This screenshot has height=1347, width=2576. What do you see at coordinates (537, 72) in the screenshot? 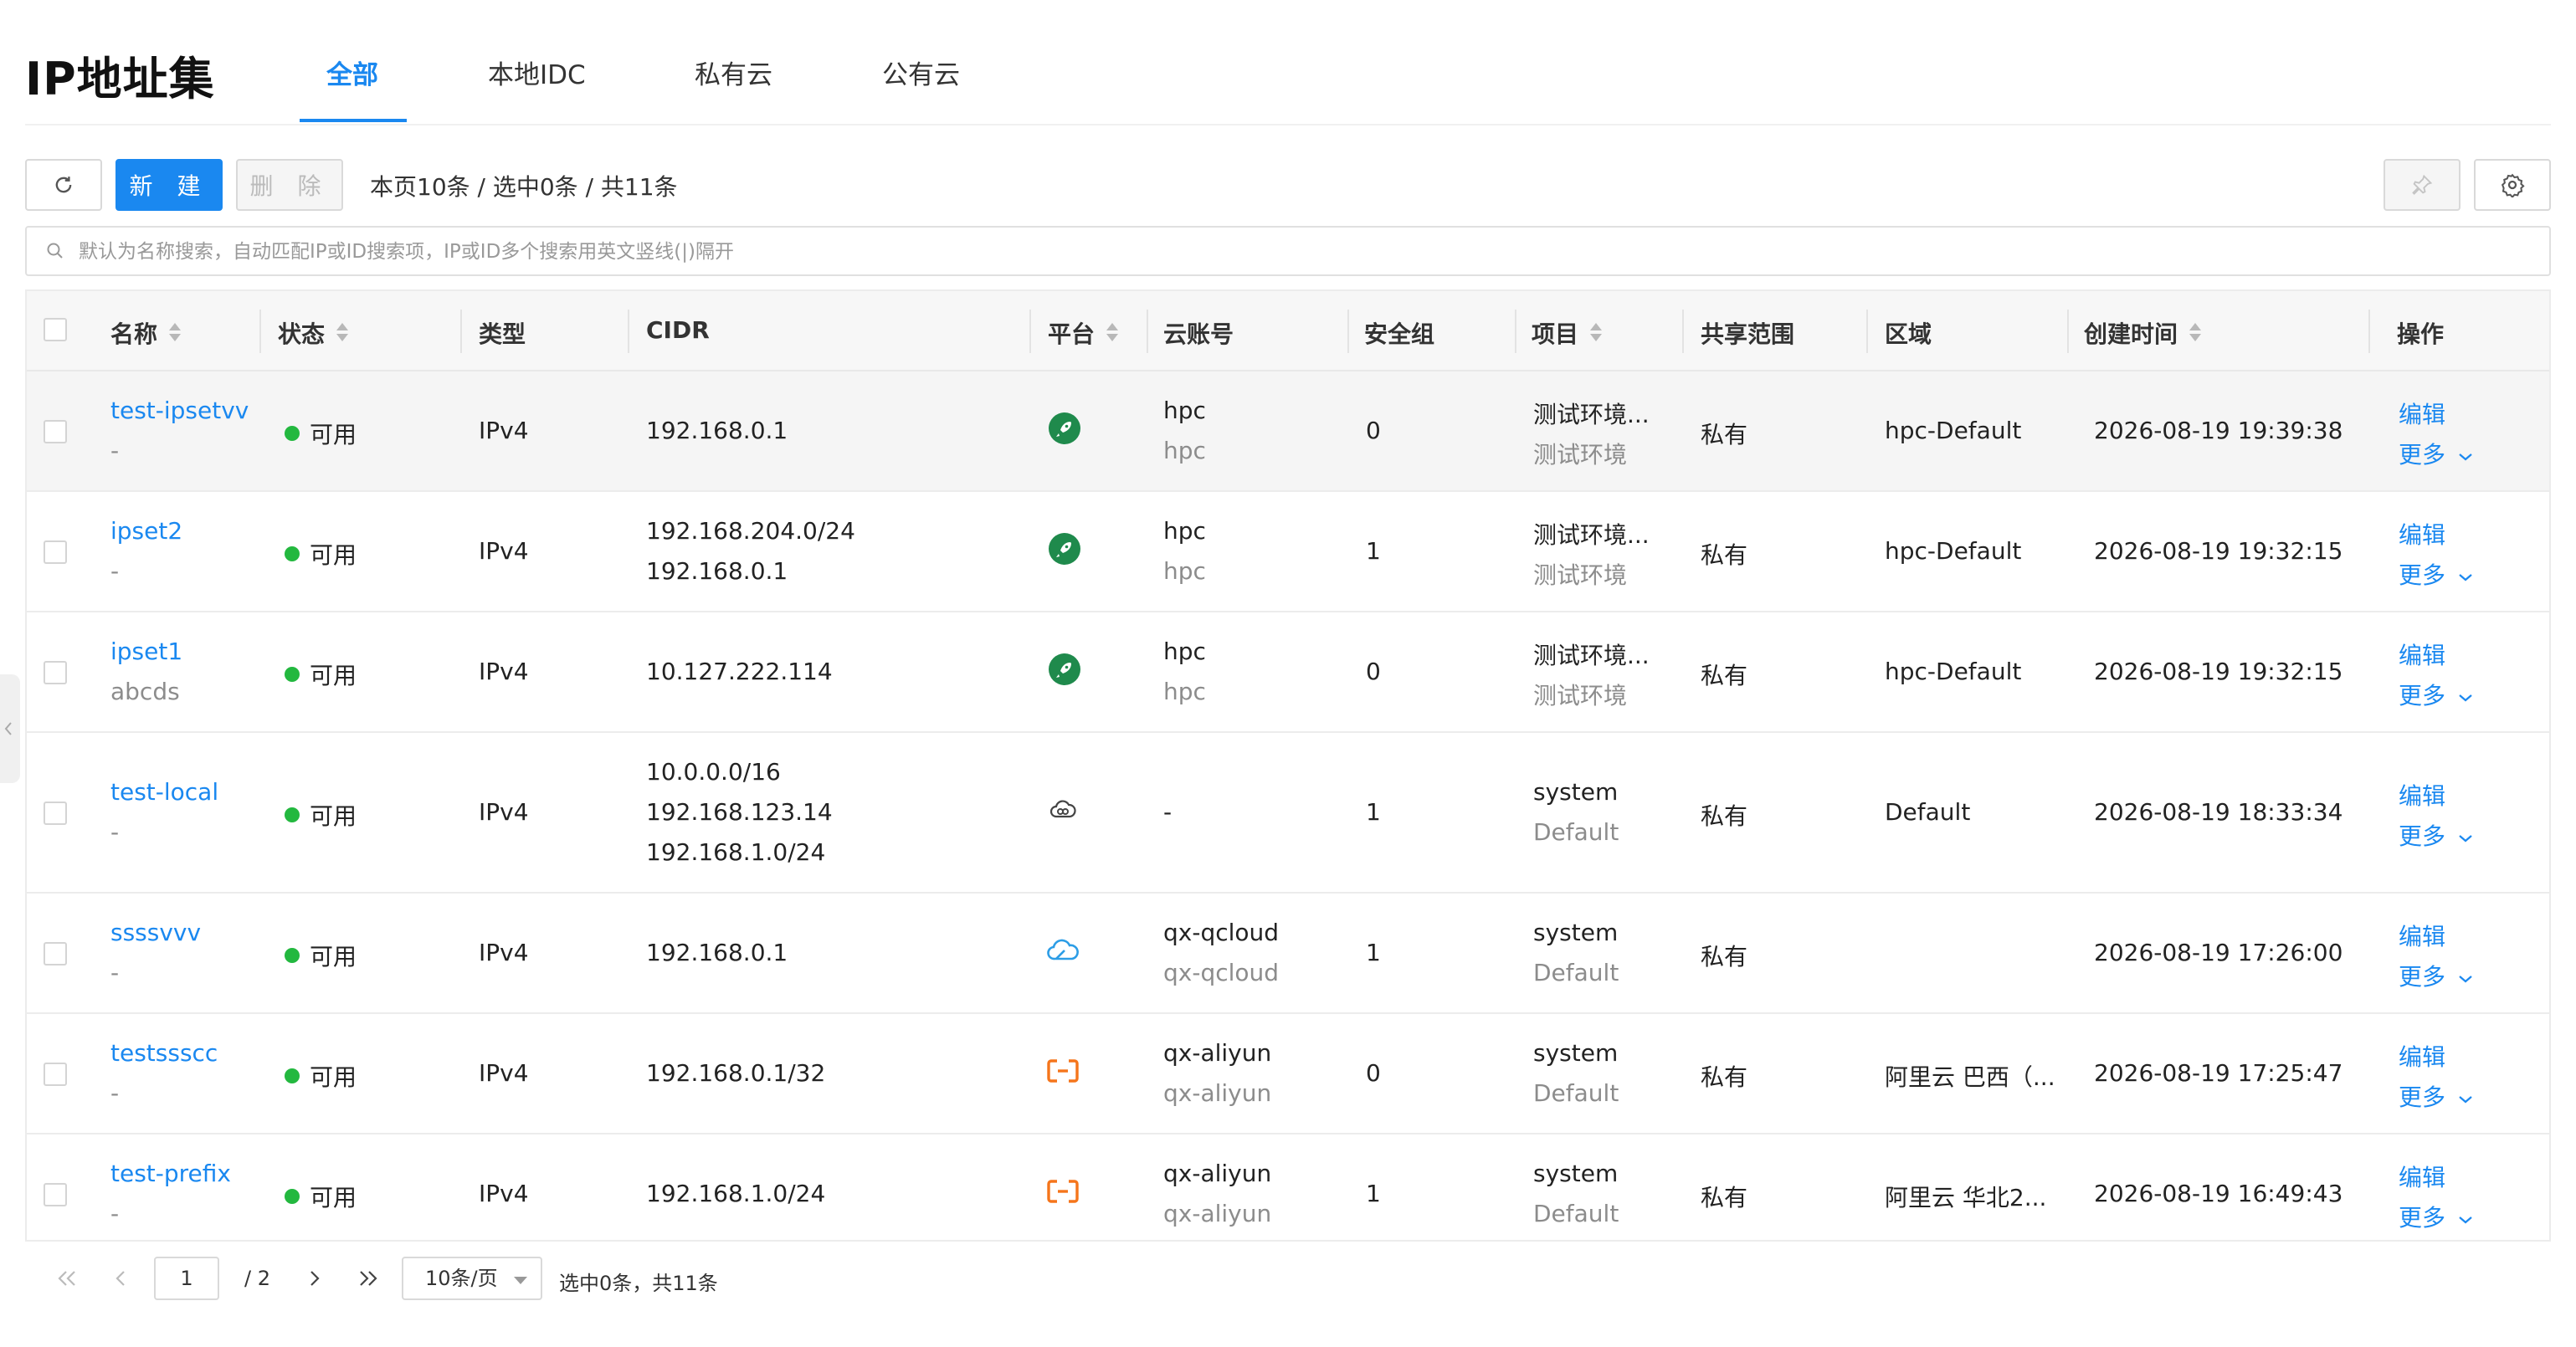
I see `tab-local-idc: 本地IDC` at bounding box center [537, 72].